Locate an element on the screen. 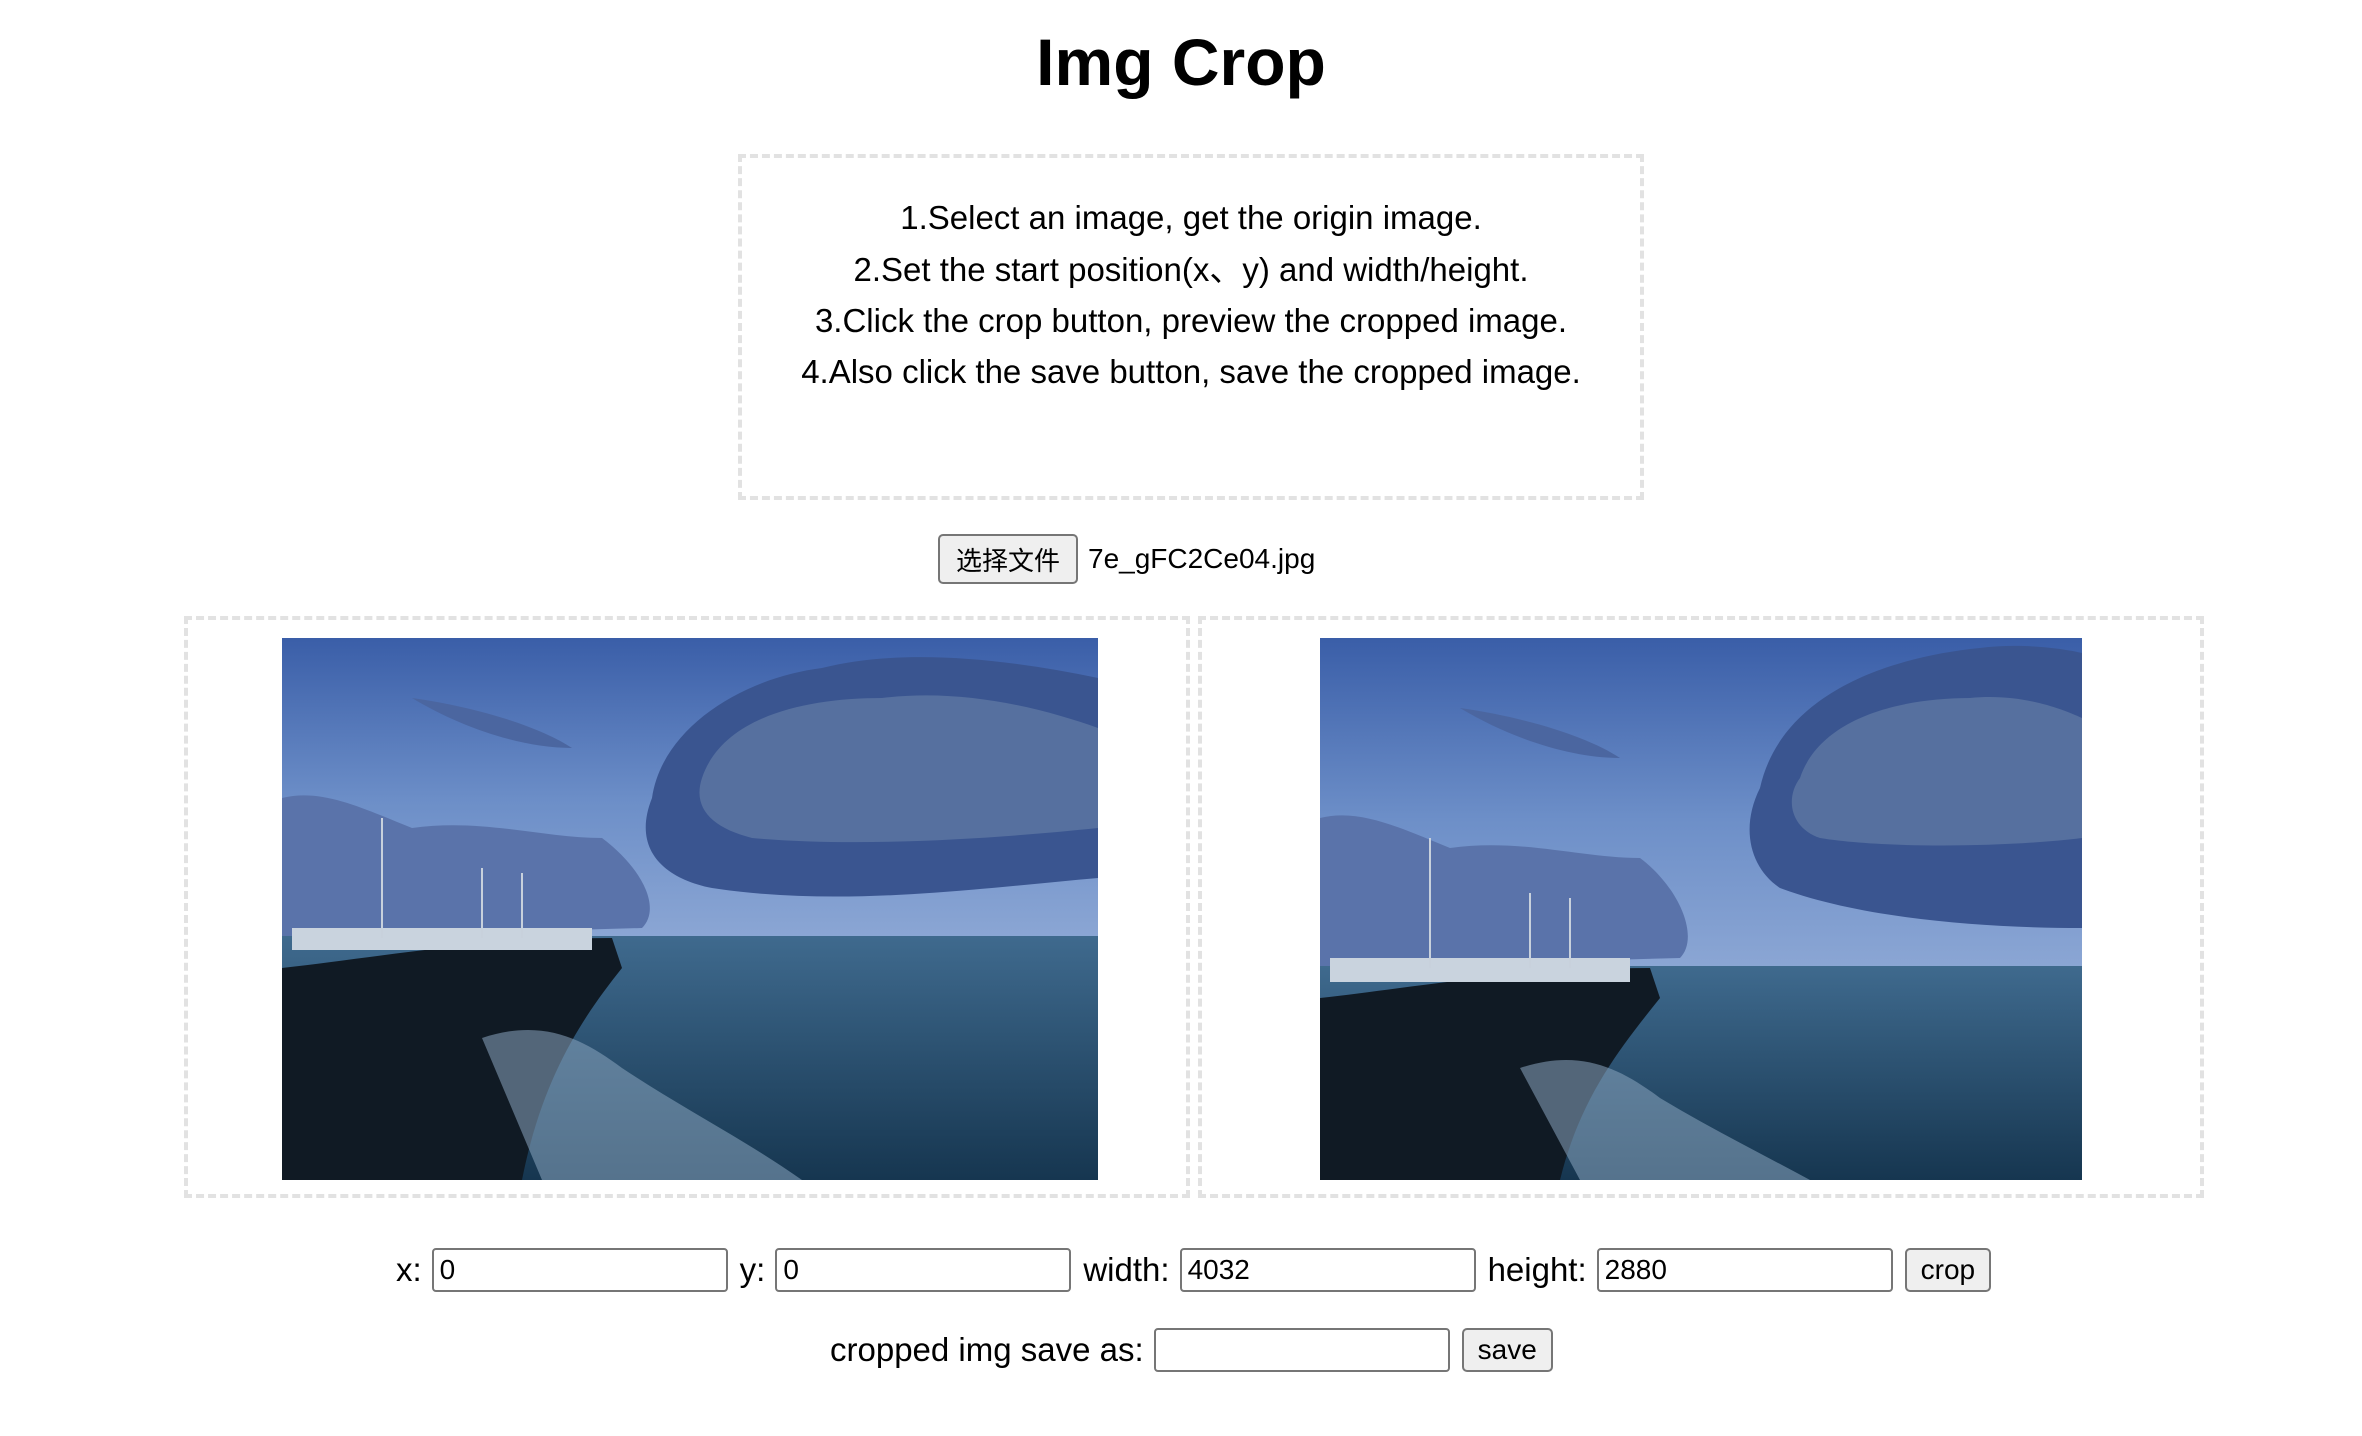 The height and width of the screenshot is (1436, 2362). file-picker: 选择文件 7e_gFC2Ce04.jpg is located at coordinates (1126, 559).